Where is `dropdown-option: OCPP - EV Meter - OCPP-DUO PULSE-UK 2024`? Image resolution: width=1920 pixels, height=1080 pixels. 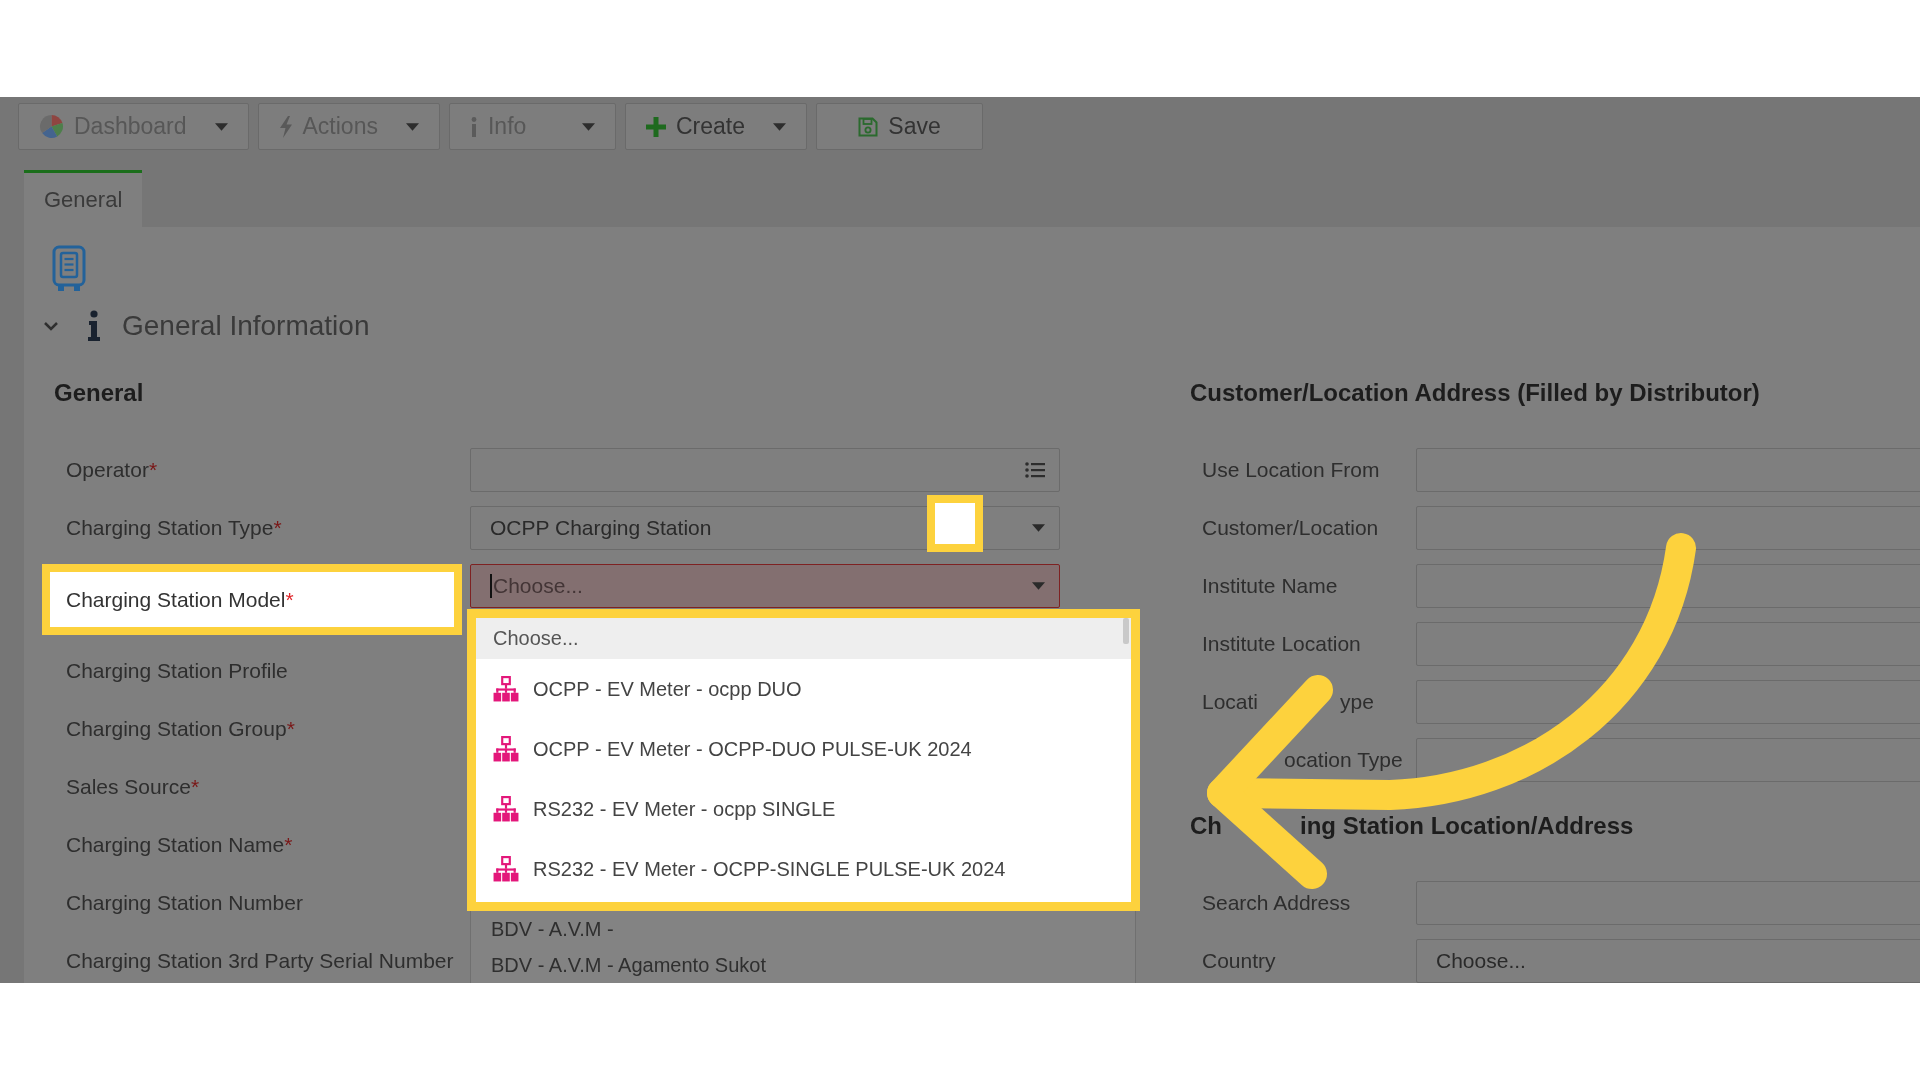 dropdown-option: OCPP - EV Meter - OCPP-DUO PULSE-UK 2024 is located at coordinates (803, 749).